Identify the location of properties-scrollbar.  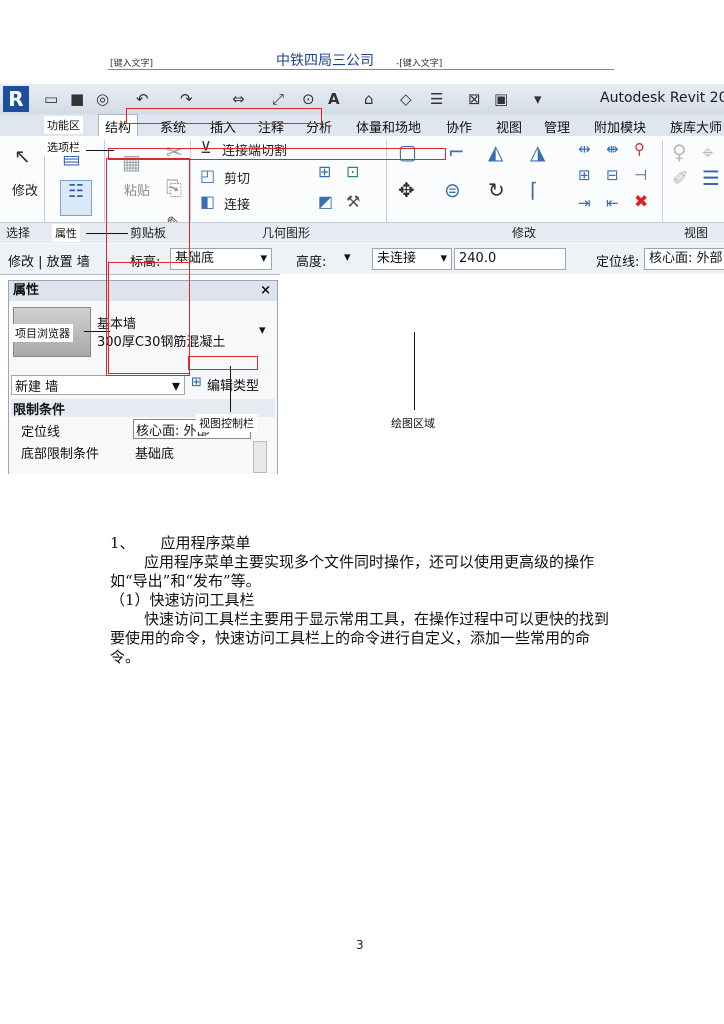
(260, 457).